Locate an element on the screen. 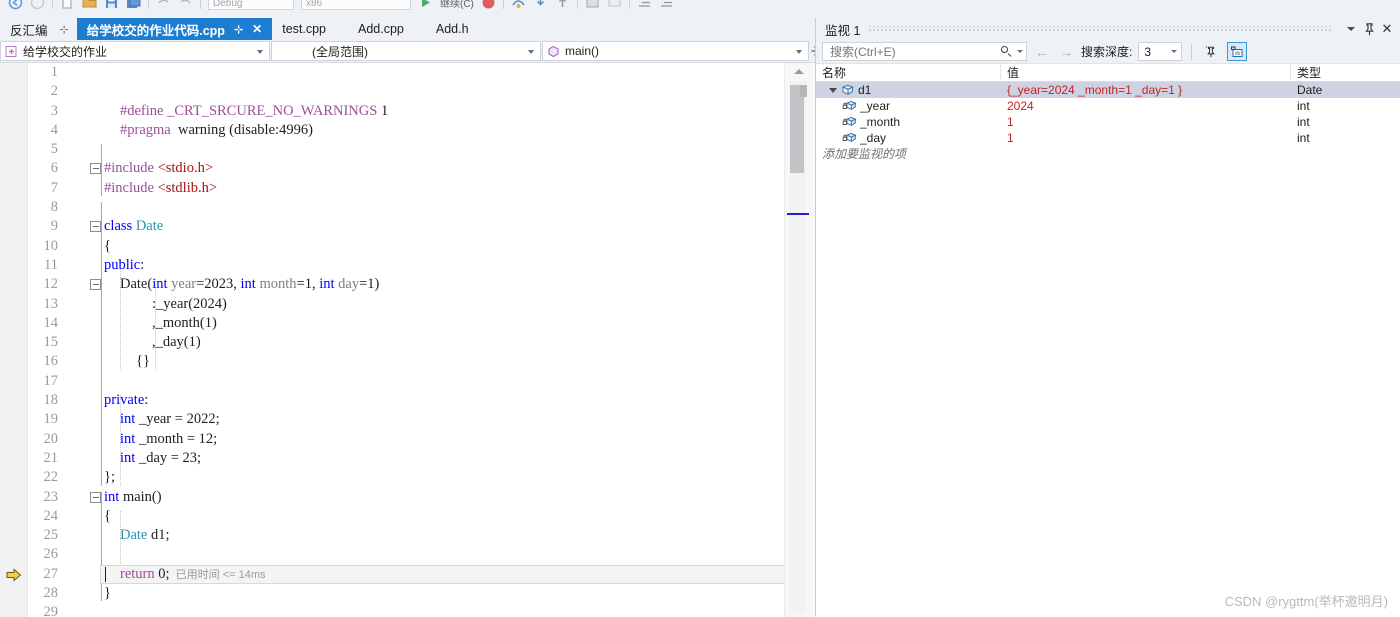  watch-row: _year 2024 int is located at coordinates (1108, 106).